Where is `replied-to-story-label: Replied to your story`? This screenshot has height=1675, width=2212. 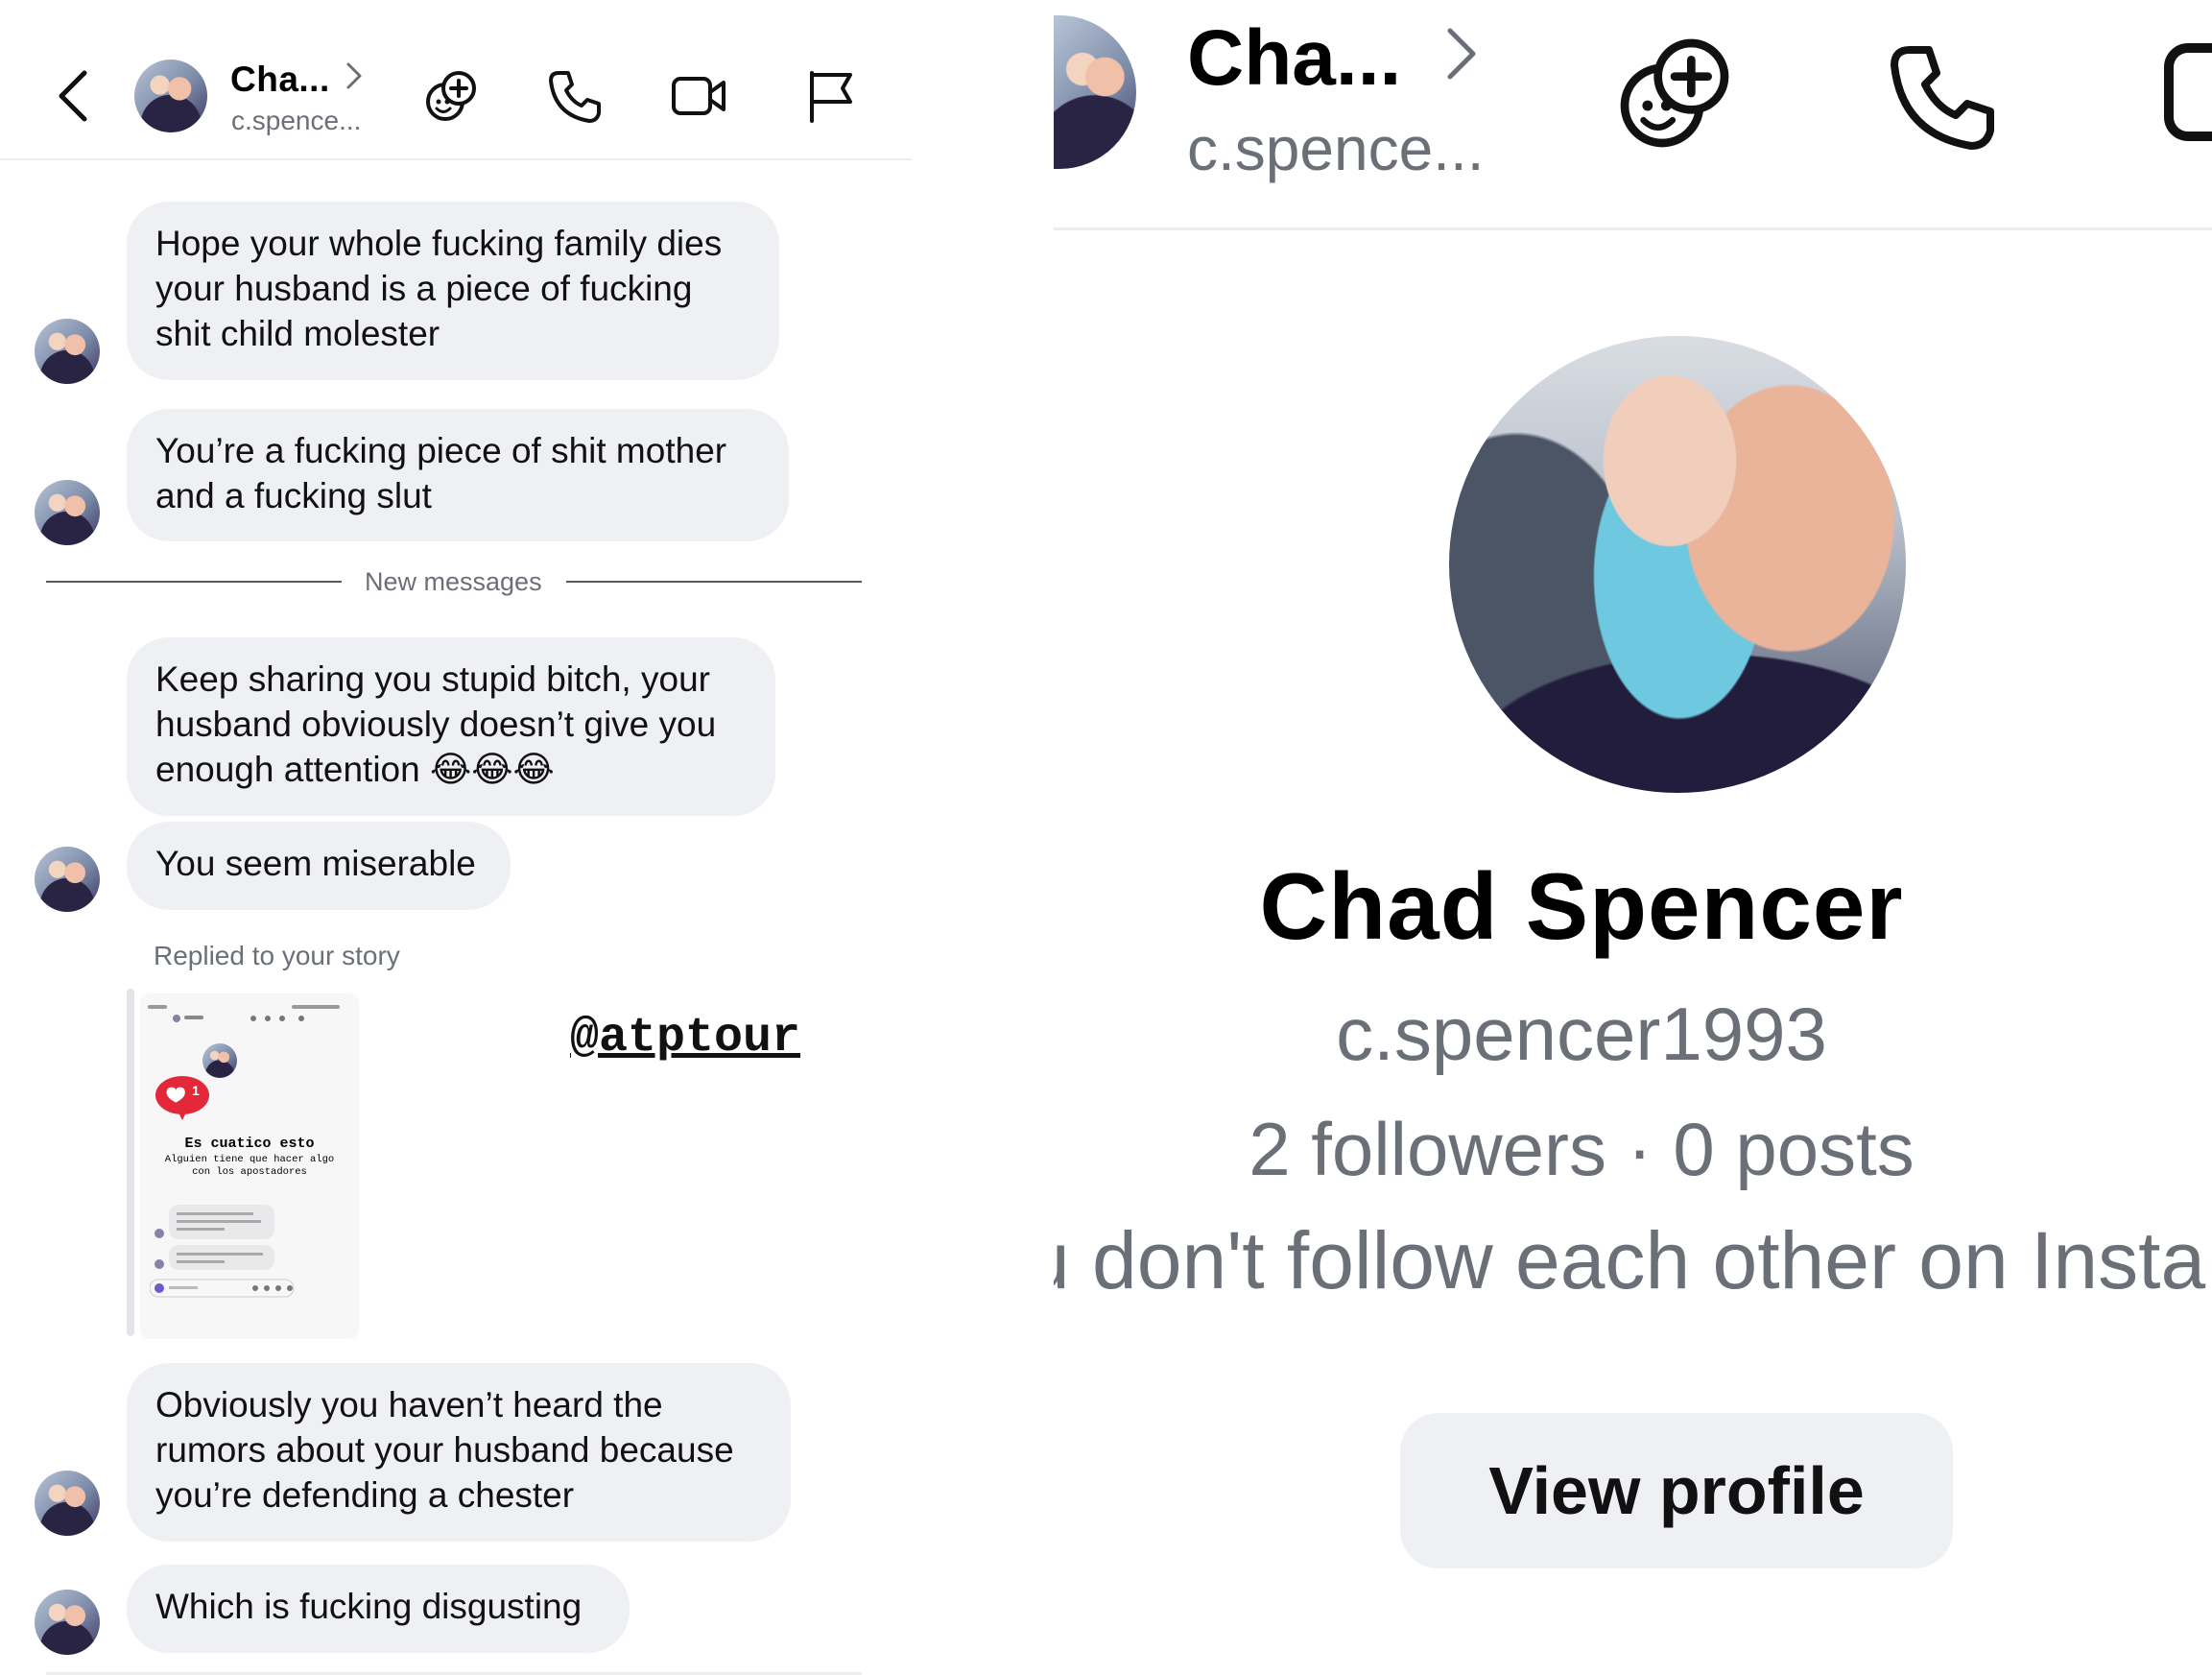
replied-to-story-label: Replied to your story is located at coordinates (277, 955).